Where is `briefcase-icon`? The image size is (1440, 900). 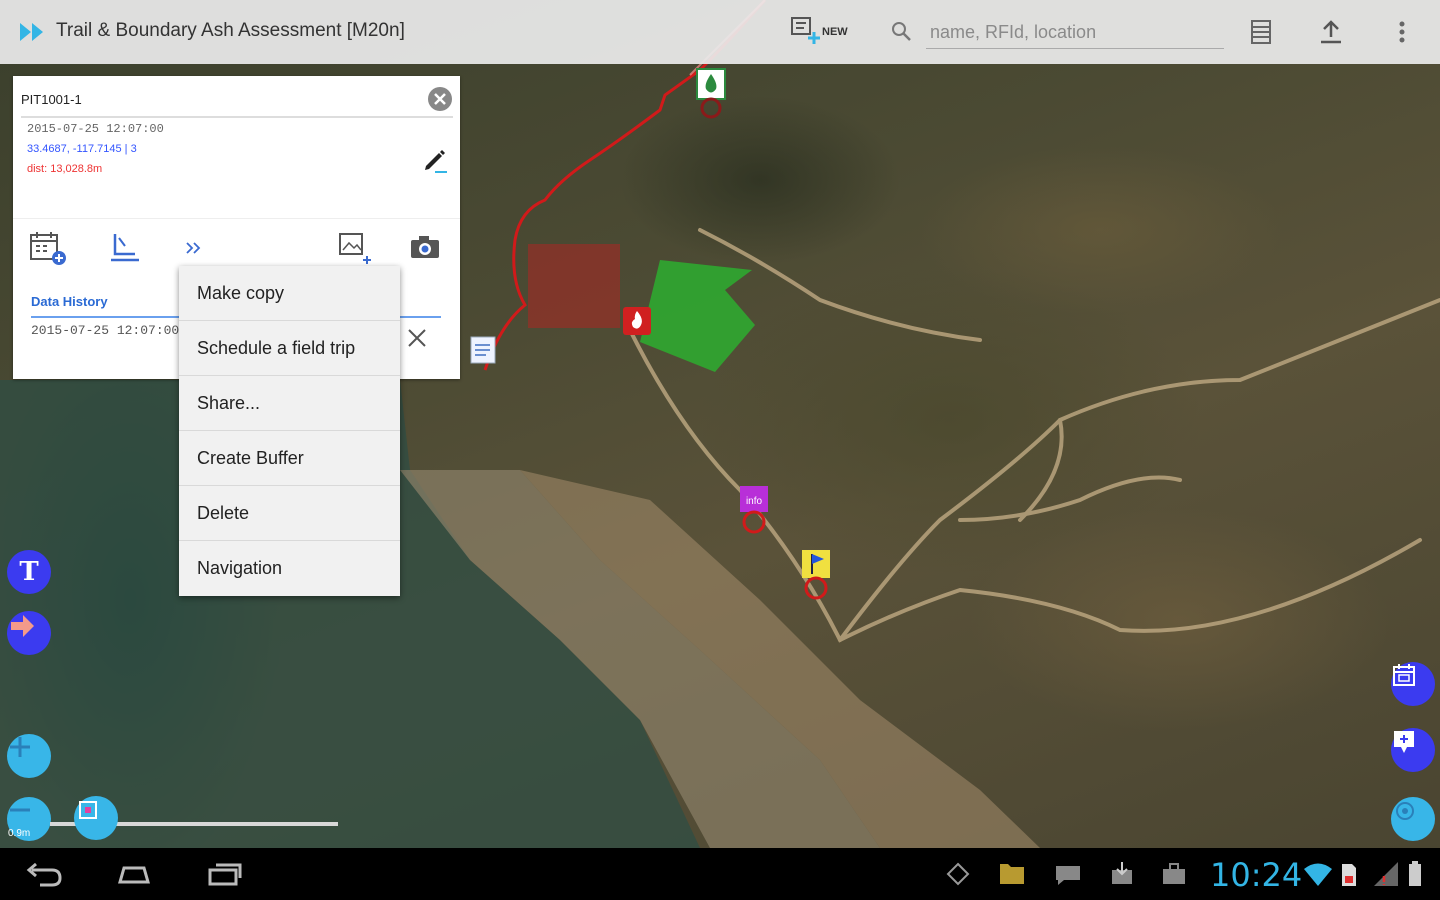
briefcase-icon is located at coordinates (1174, 874).